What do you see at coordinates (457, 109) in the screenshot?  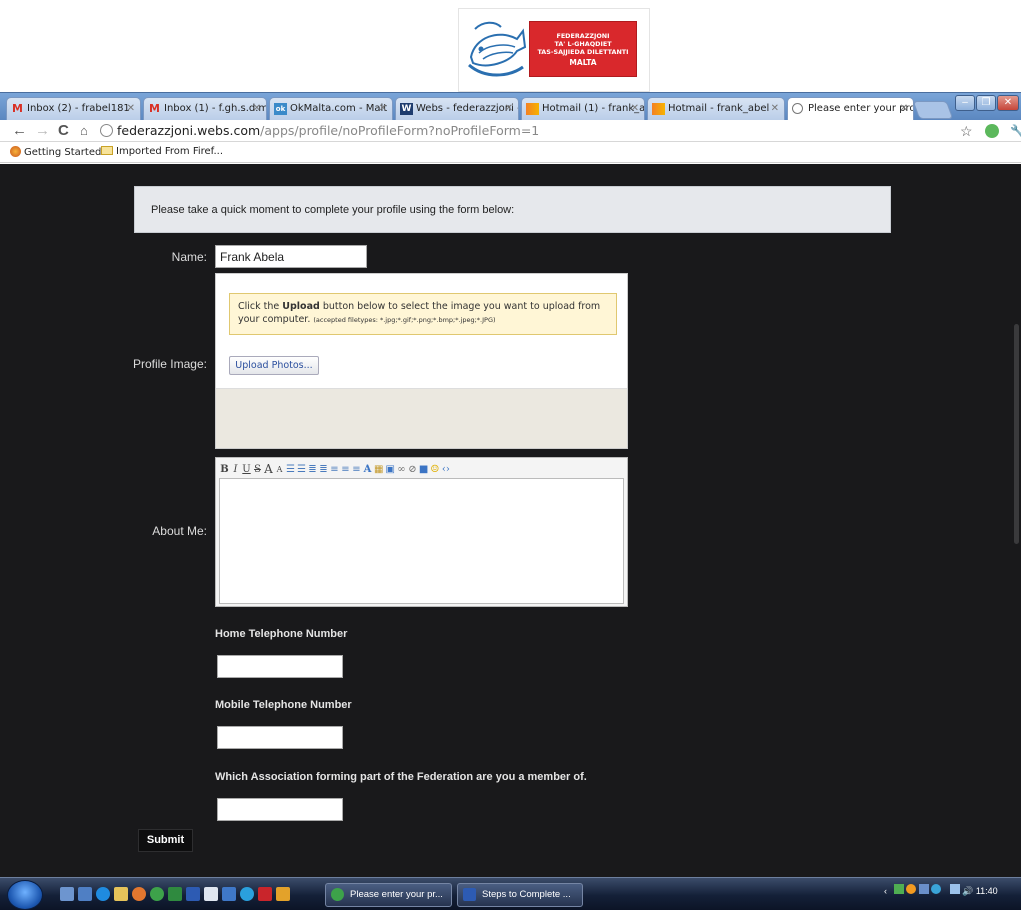 I see `browser-tab: W Webs - federazzjoni - ✕` at bounding box center [457, 109].